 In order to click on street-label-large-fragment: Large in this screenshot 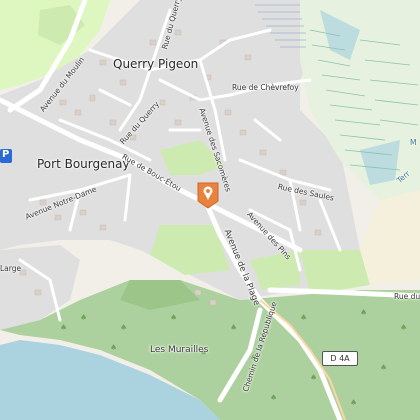, I will do `click(11, 268)`.